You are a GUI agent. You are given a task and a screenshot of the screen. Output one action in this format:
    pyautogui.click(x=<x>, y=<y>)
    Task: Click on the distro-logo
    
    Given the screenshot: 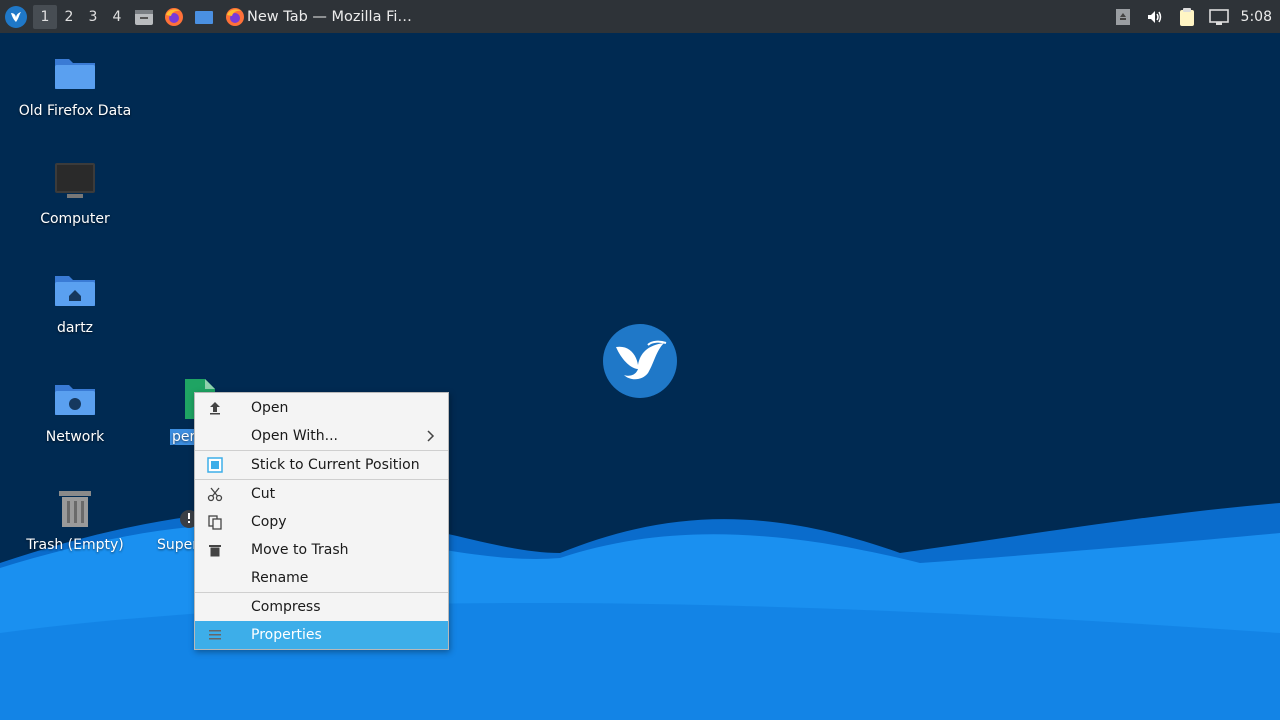 What is the action you would take?
    pyautogui.click(x=640, y=361)
    